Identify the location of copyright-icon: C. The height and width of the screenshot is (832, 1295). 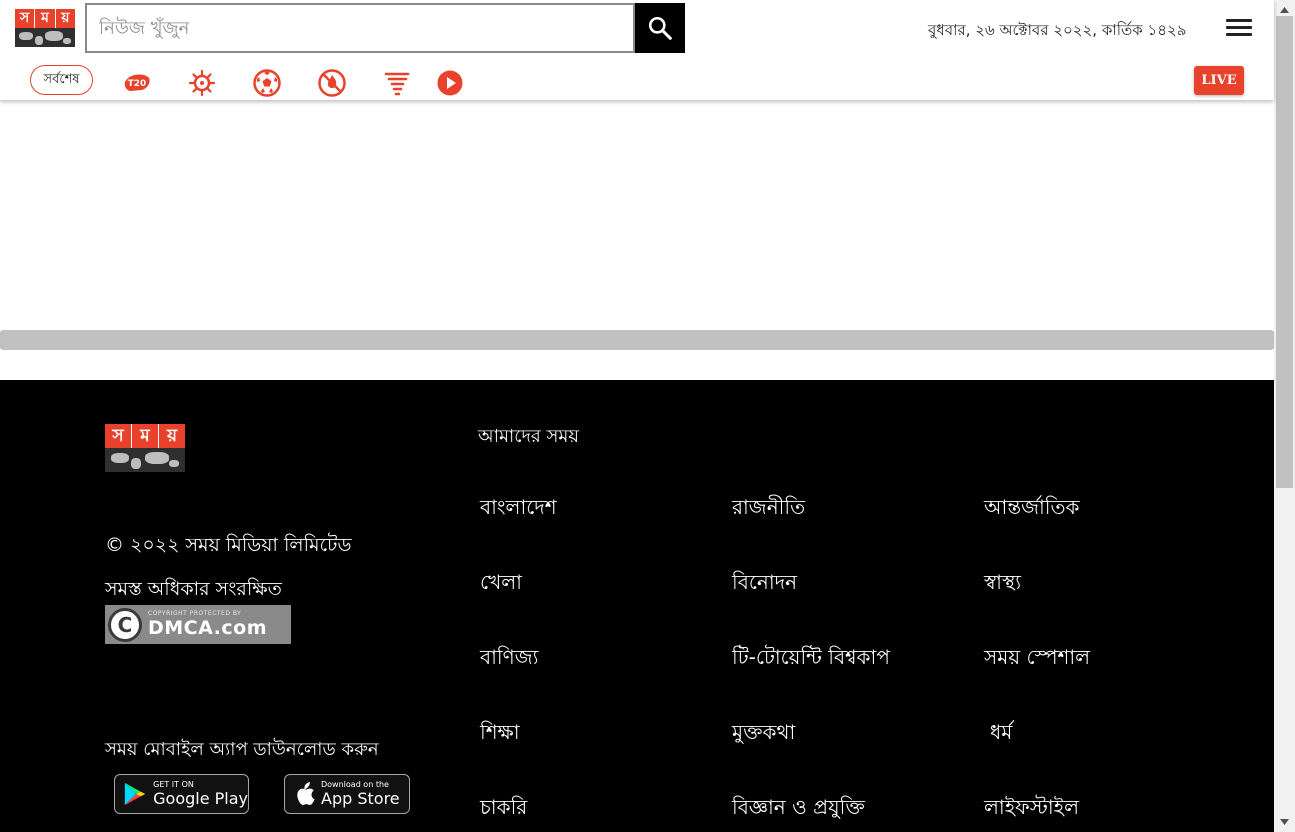
(125, 624).